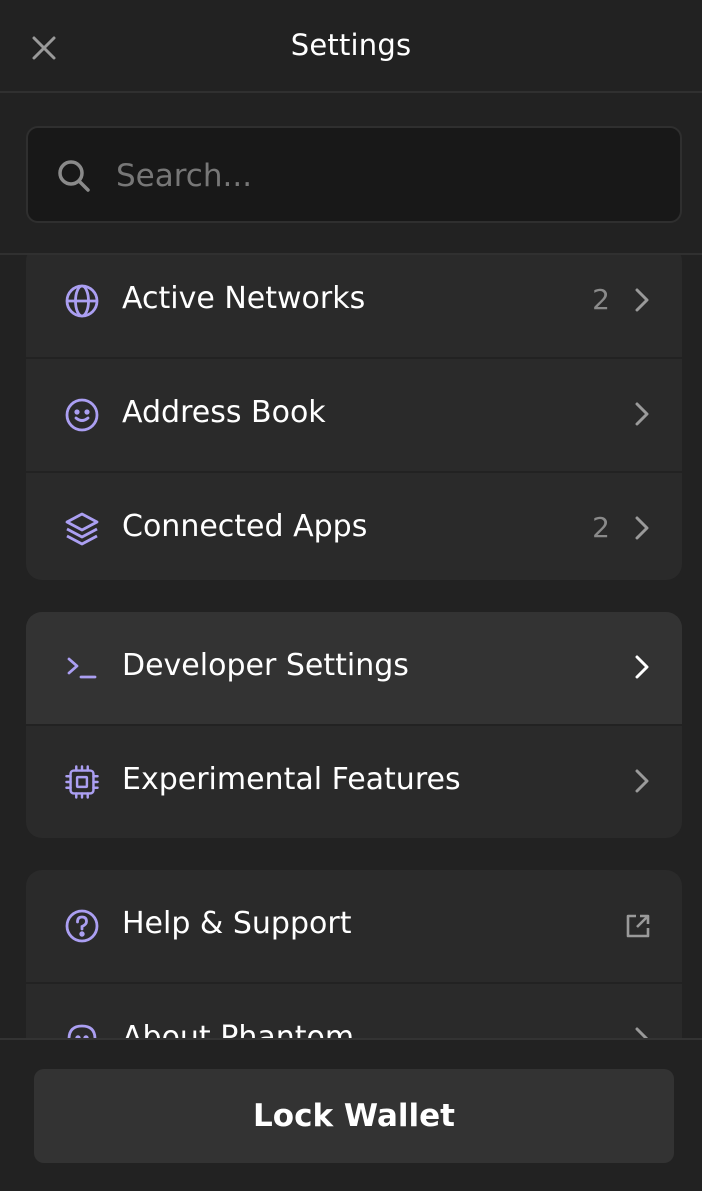 The image size is (702, 1191). What do you see at coordinates (354, 1011) in the screenshot?
I see `settings-item-about-phantom: About Phantom` at bounding box center [354, 1011].